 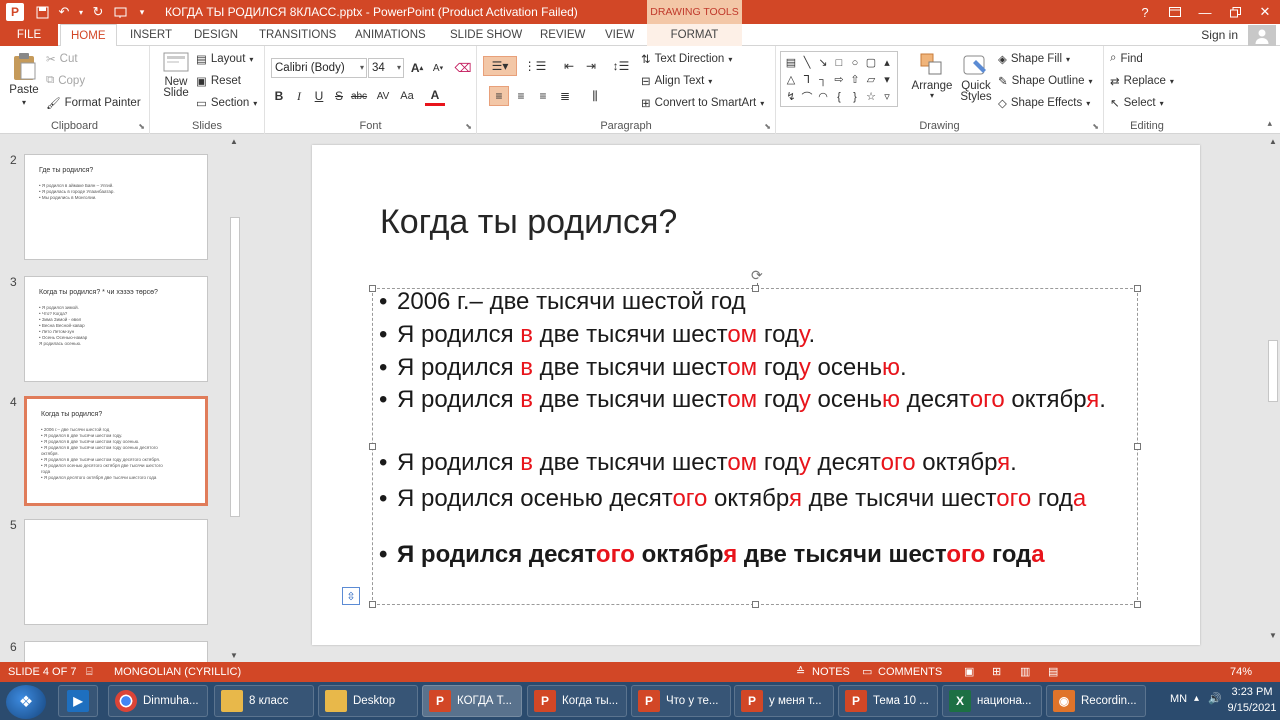 What do you see at coordinates (535, 66) in the screenshot?
I see `numbering-icon: ⋮☰` at bounding box center [535, 66].